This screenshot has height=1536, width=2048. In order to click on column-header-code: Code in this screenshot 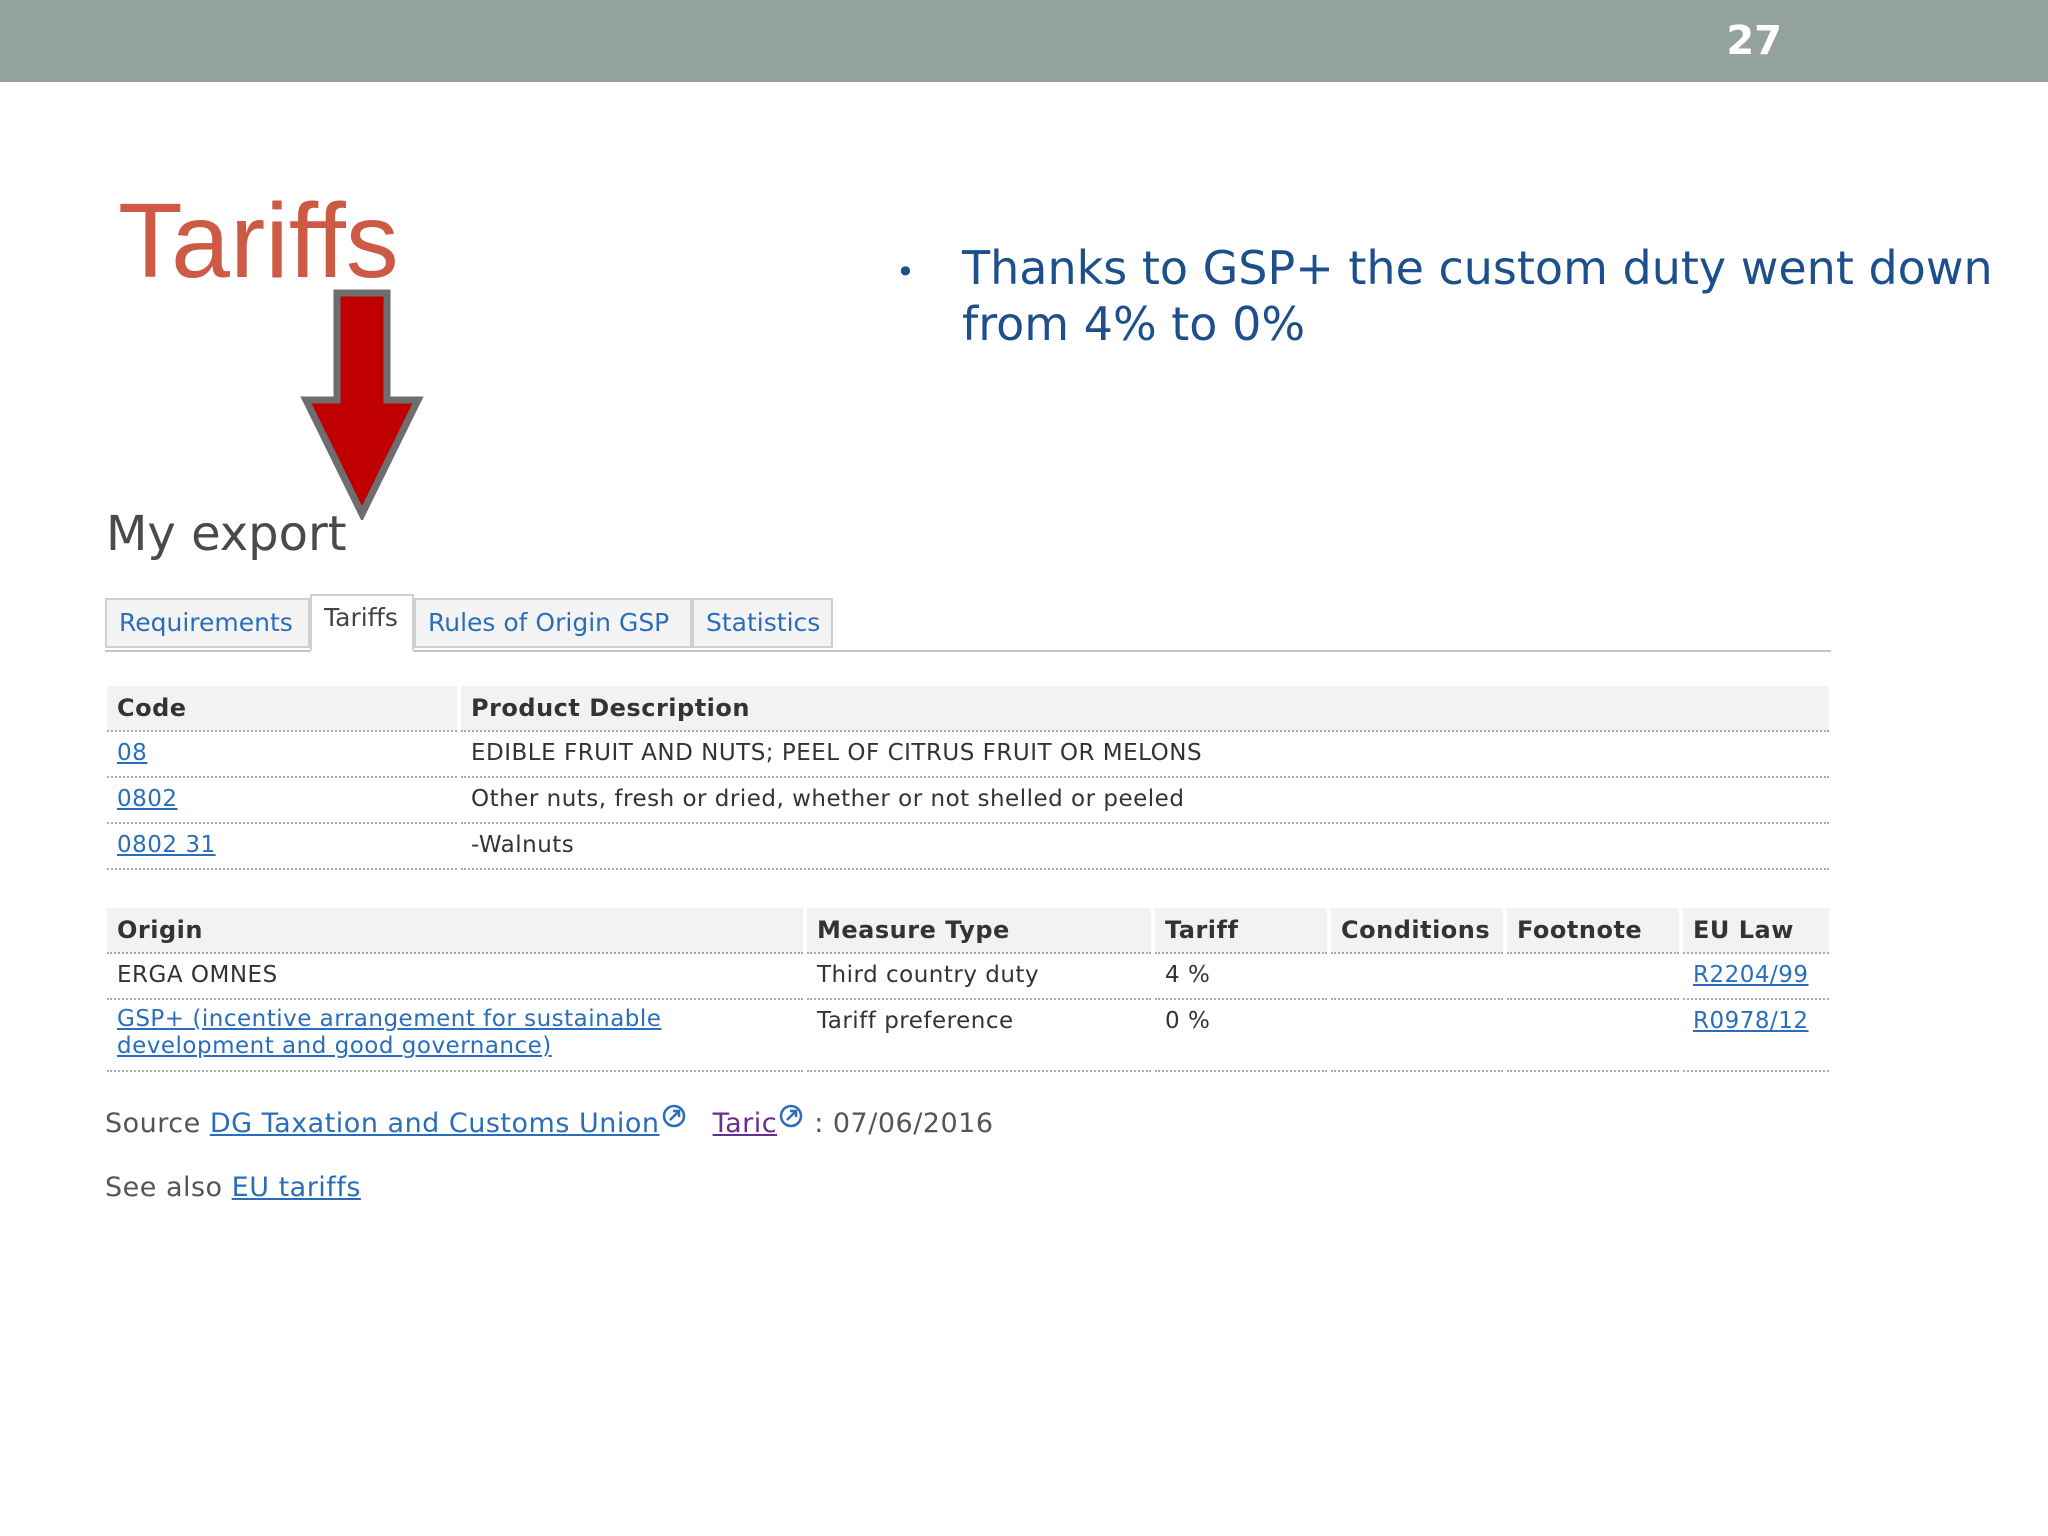, I will do `click(284, 709)`.